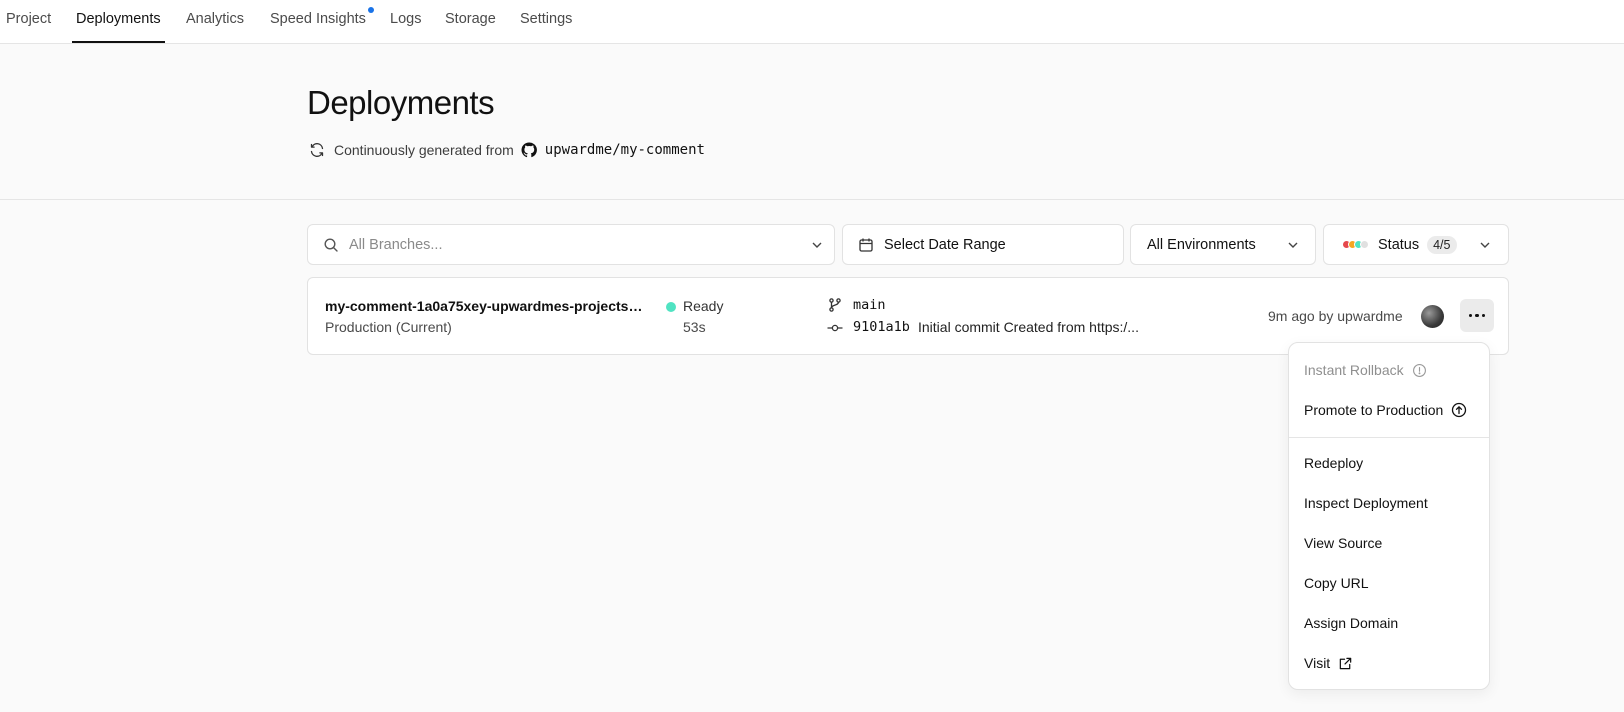 This screenshot has width=1624, height=712. Describe the element at coordinates (1366, 503) in the screenshot. I see `menu-item-inspect-deployment: Inspect Deployment` at that location.